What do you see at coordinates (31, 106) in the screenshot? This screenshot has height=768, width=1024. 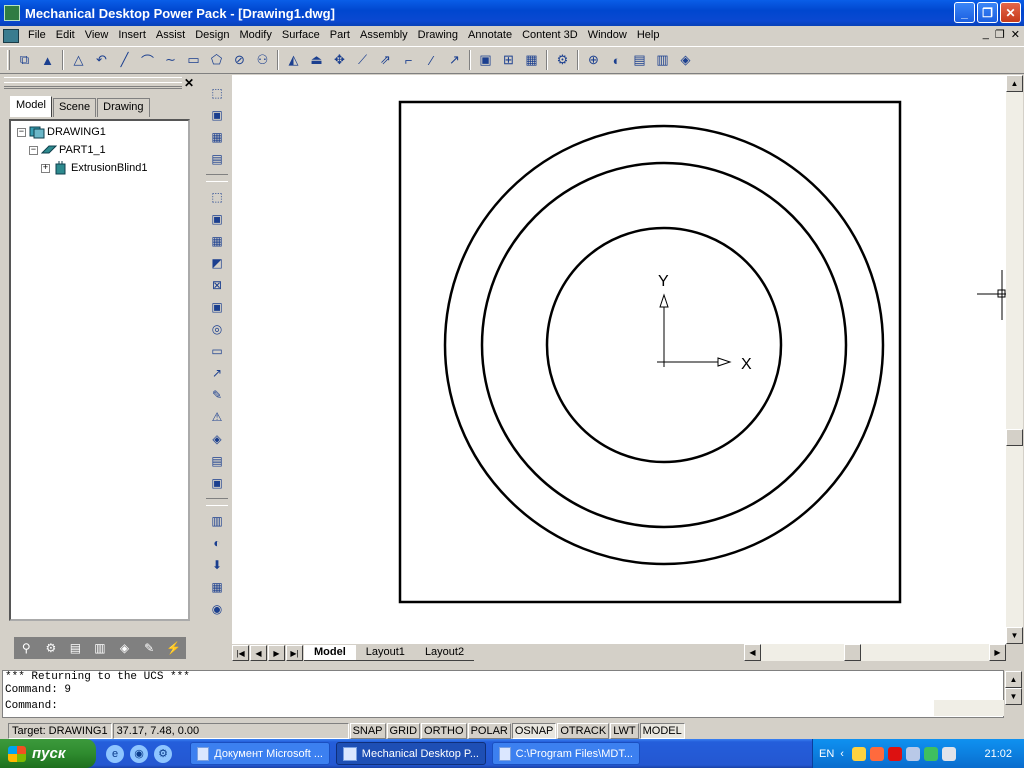 I see `tab-model: Model` at bounding box center [31, 106].